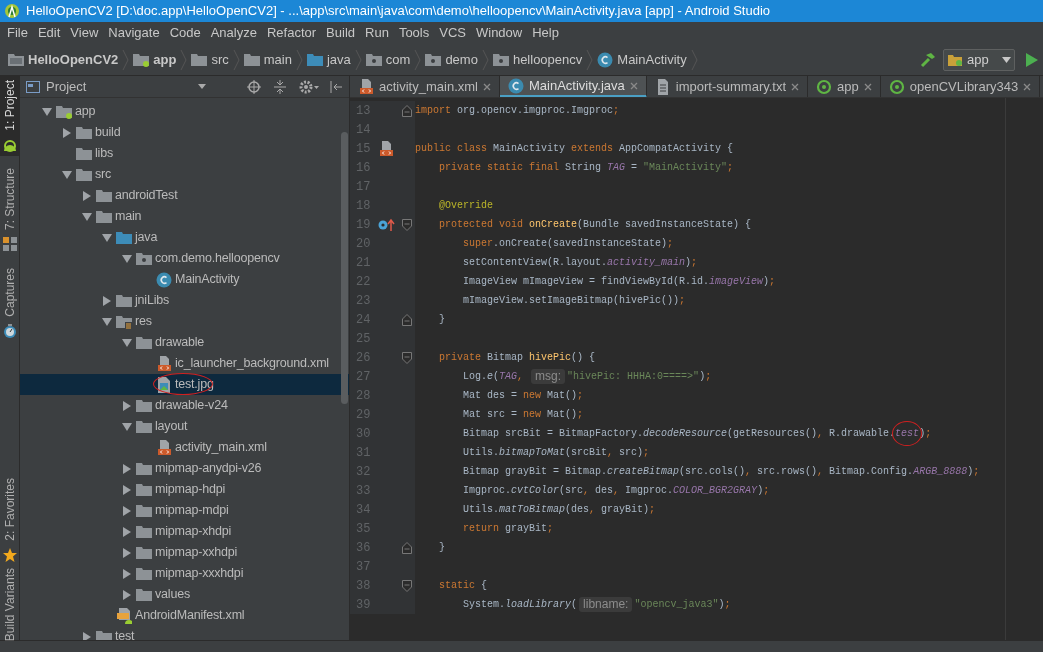 The height and width of the screenshot is (652, 1043). I want to click on tree-item: src, so click(184, 174).